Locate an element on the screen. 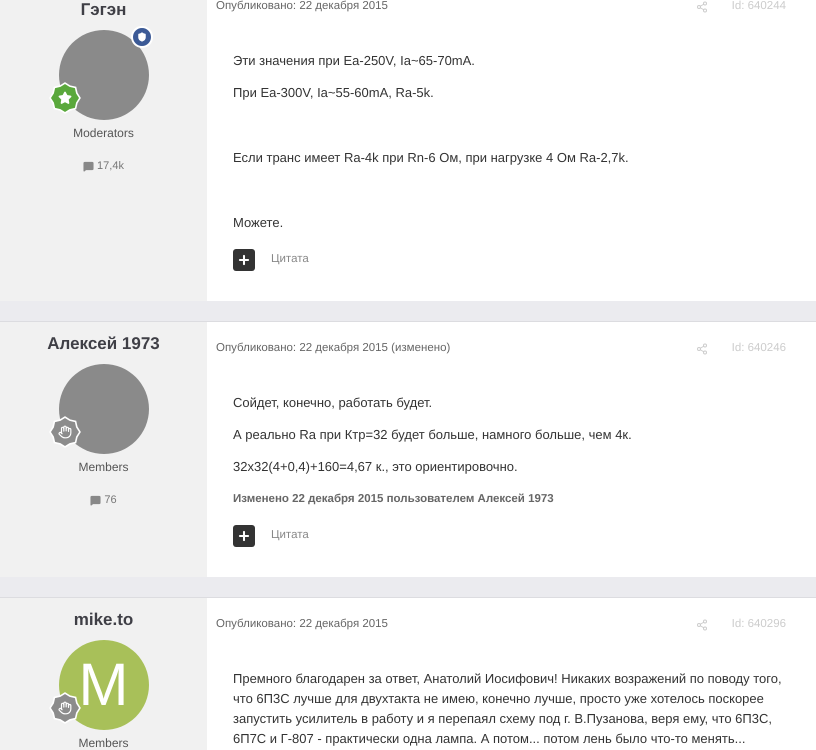  post-paragraph: Эти значения при Ea-250V, Ia~65-70mA. is located at coordinates (354, 61).